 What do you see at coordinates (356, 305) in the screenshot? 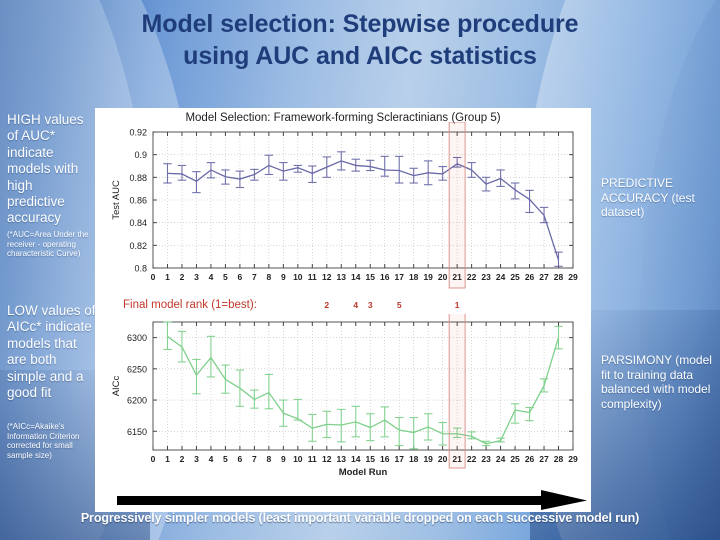
I see `model-rank-number: 4` at bounding box center [356, 305].